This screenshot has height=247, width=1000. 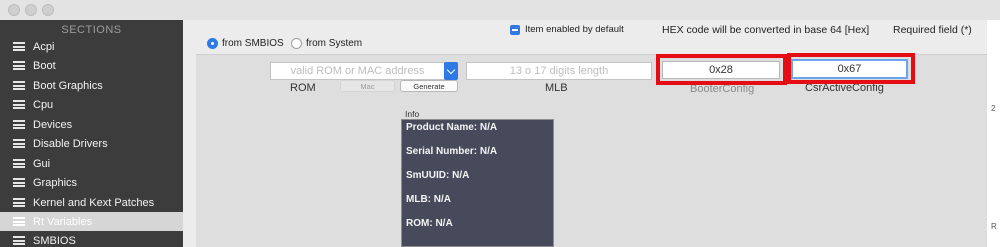 What do you see at coordinates (44, 65) in the screenshot?
I see `sidebar-item-label: Boot` at bounding box center [44, 65].